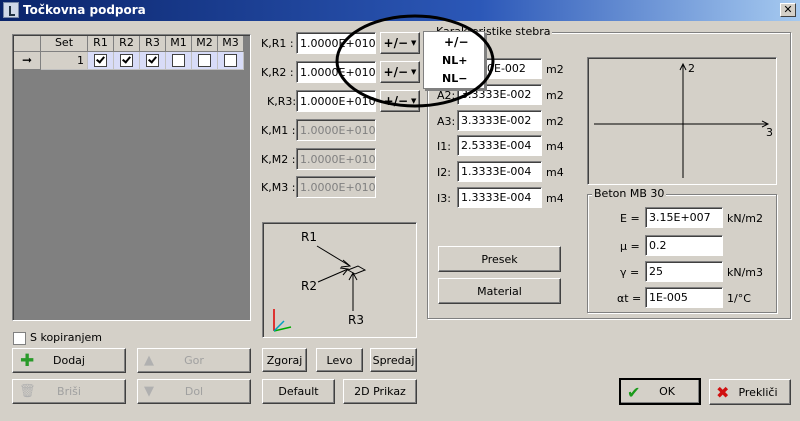 Image resolution: width=800 pixels, height=421 pixels. I want to click on cell-r3, so click(153, 61).